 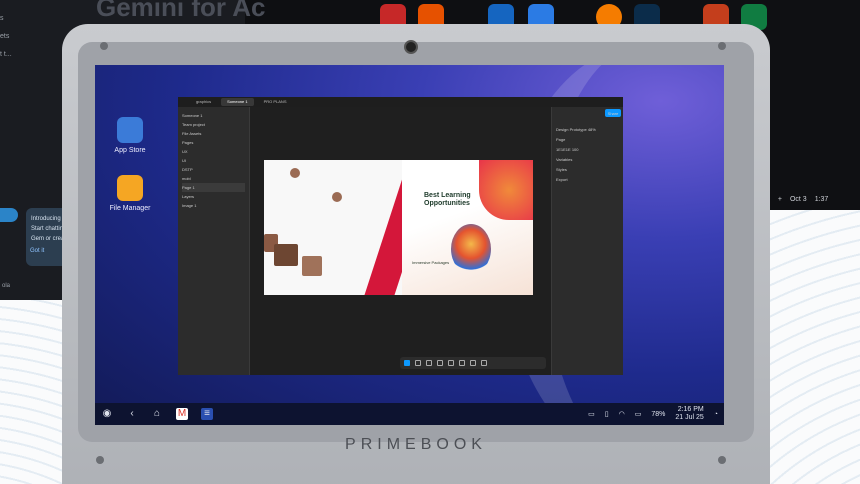 I want to click on plus-icon: +, so click(x=779, y=199).